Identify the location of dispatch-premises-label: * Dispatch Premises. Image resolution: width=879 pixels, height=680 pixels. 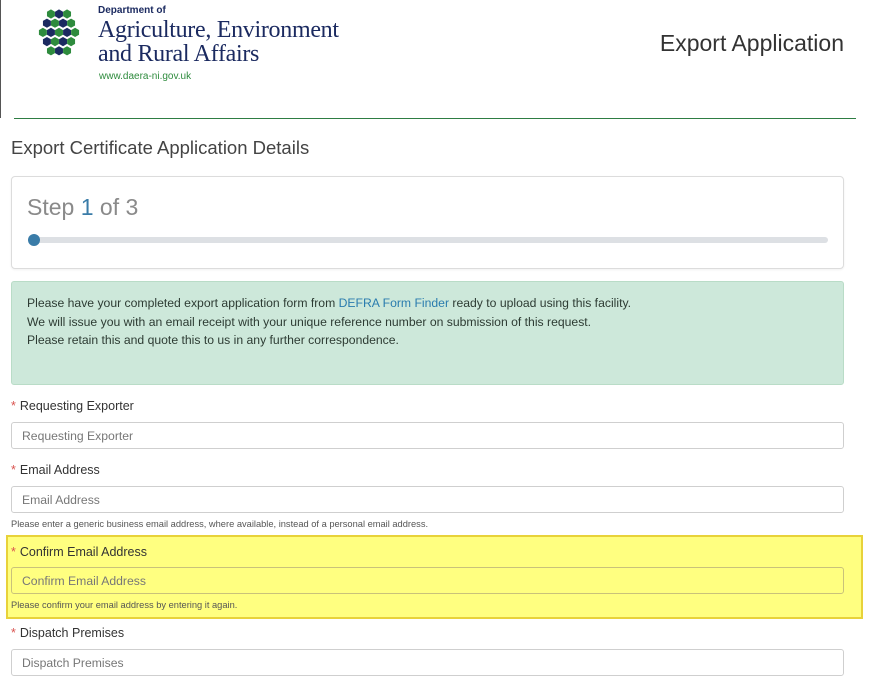
(67, 633).